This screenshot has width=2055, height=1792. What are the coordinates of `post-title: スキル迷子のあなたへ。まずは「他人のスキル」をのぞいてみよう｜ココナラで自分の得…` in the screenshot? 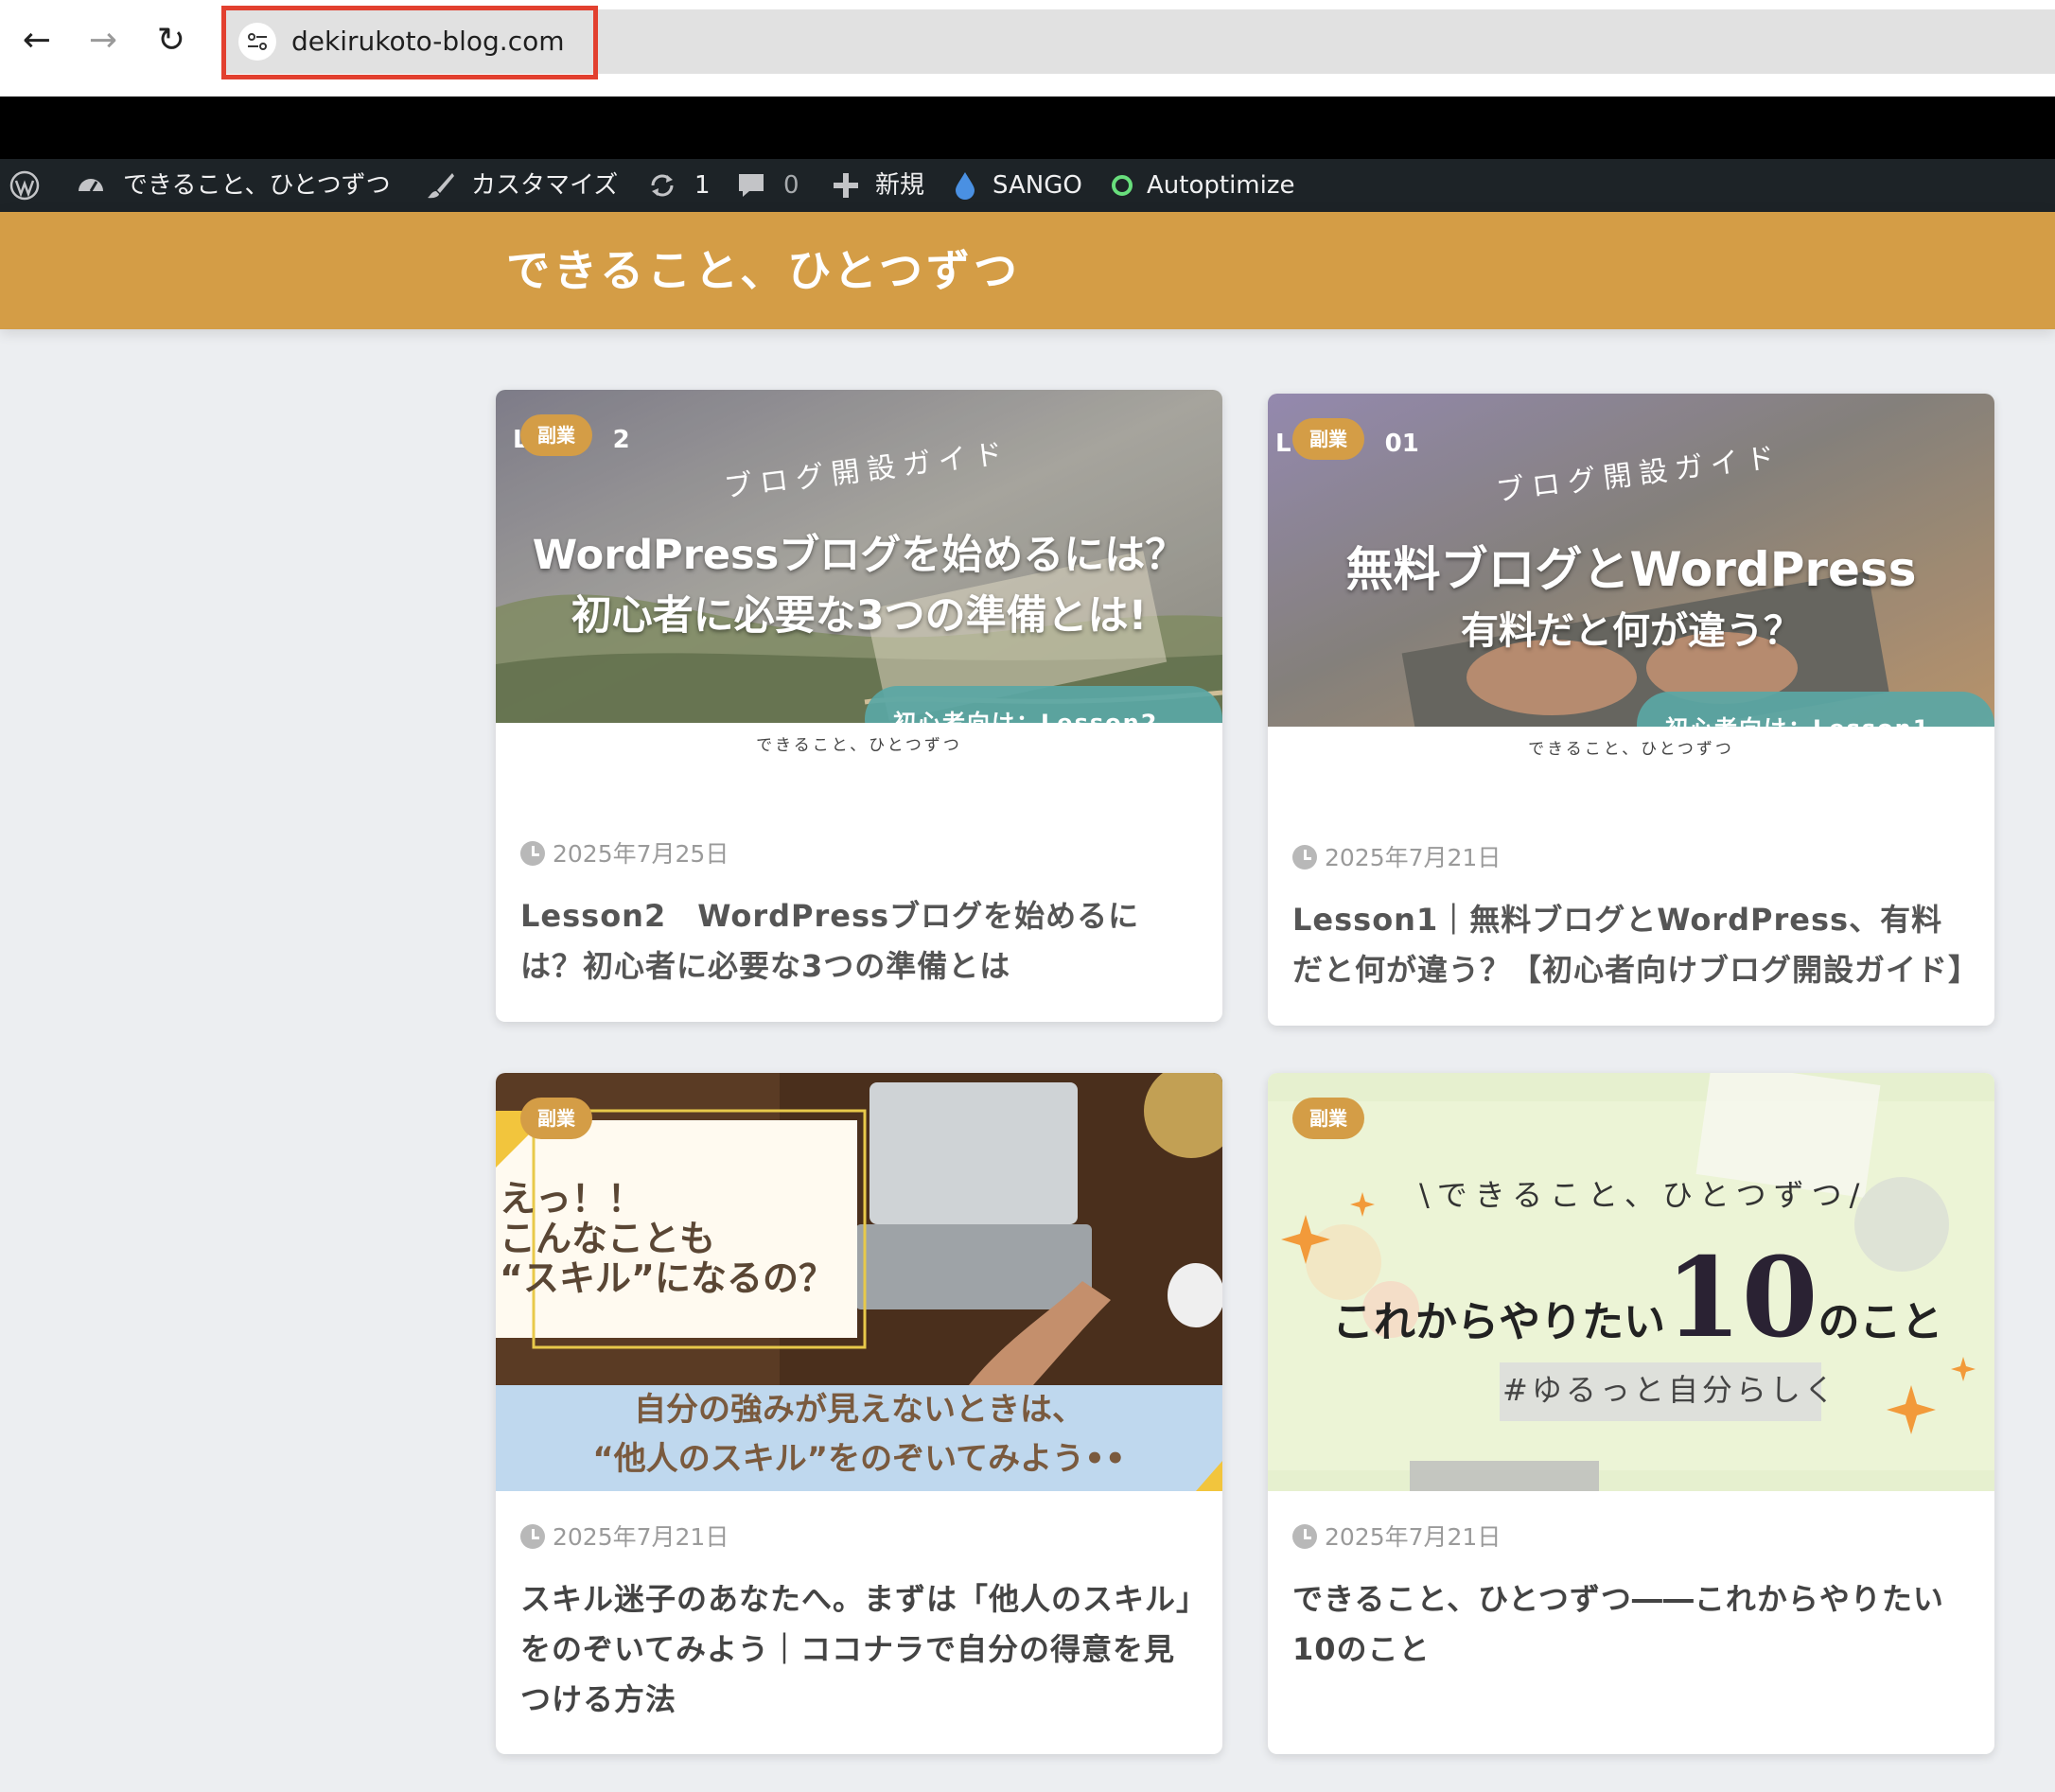 It's located at (861, 1649).